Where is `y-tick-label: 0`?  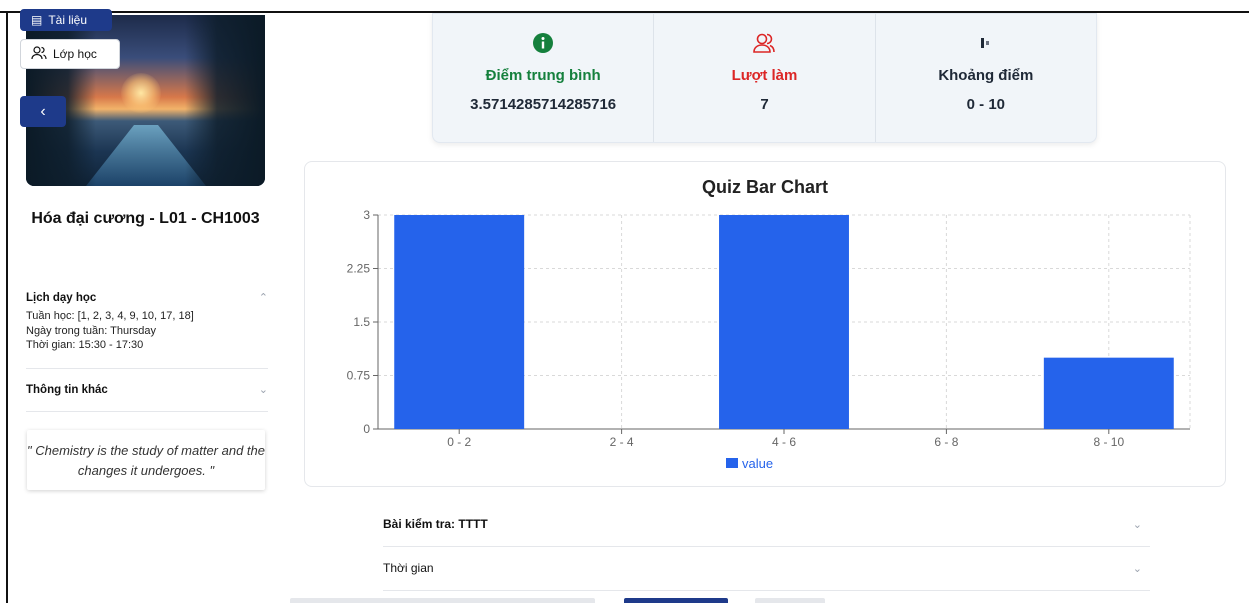
y-tick-label: 0 is located at coordinates (366, 429).